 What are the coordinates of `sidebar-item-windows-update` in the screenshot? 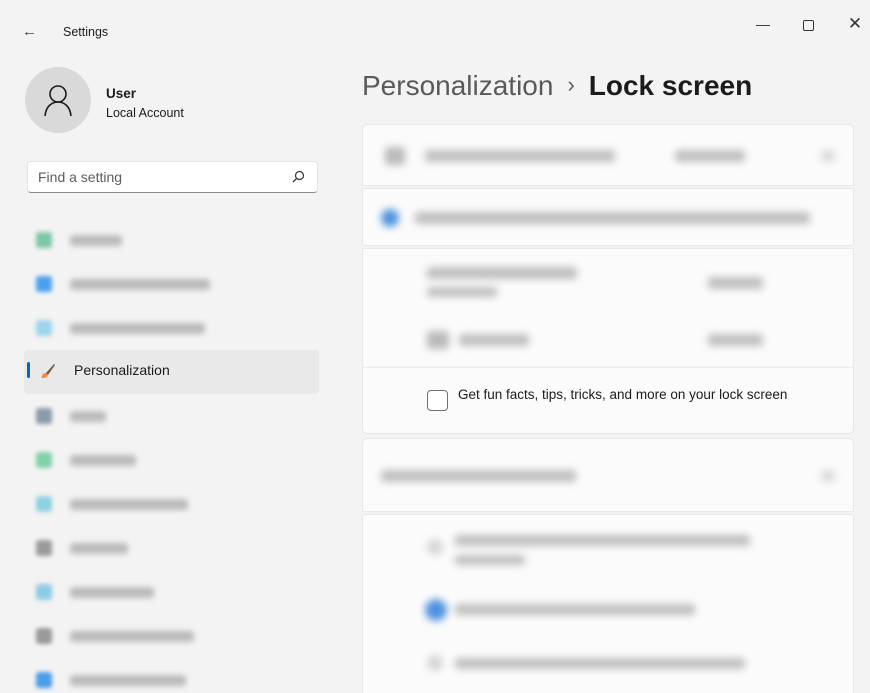 It's located at (171, 675).